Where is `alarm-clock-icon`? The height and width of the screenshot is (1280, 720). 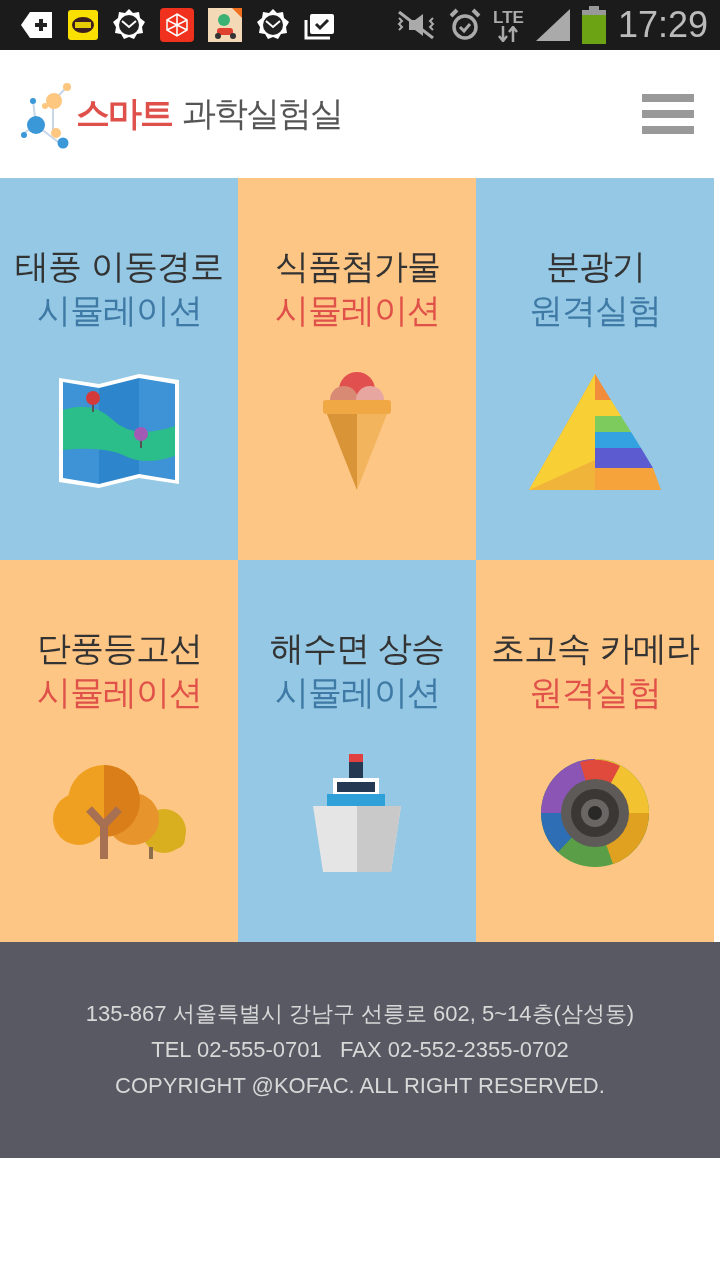
alarm-clock-icon is located at coordinates (465, 25).